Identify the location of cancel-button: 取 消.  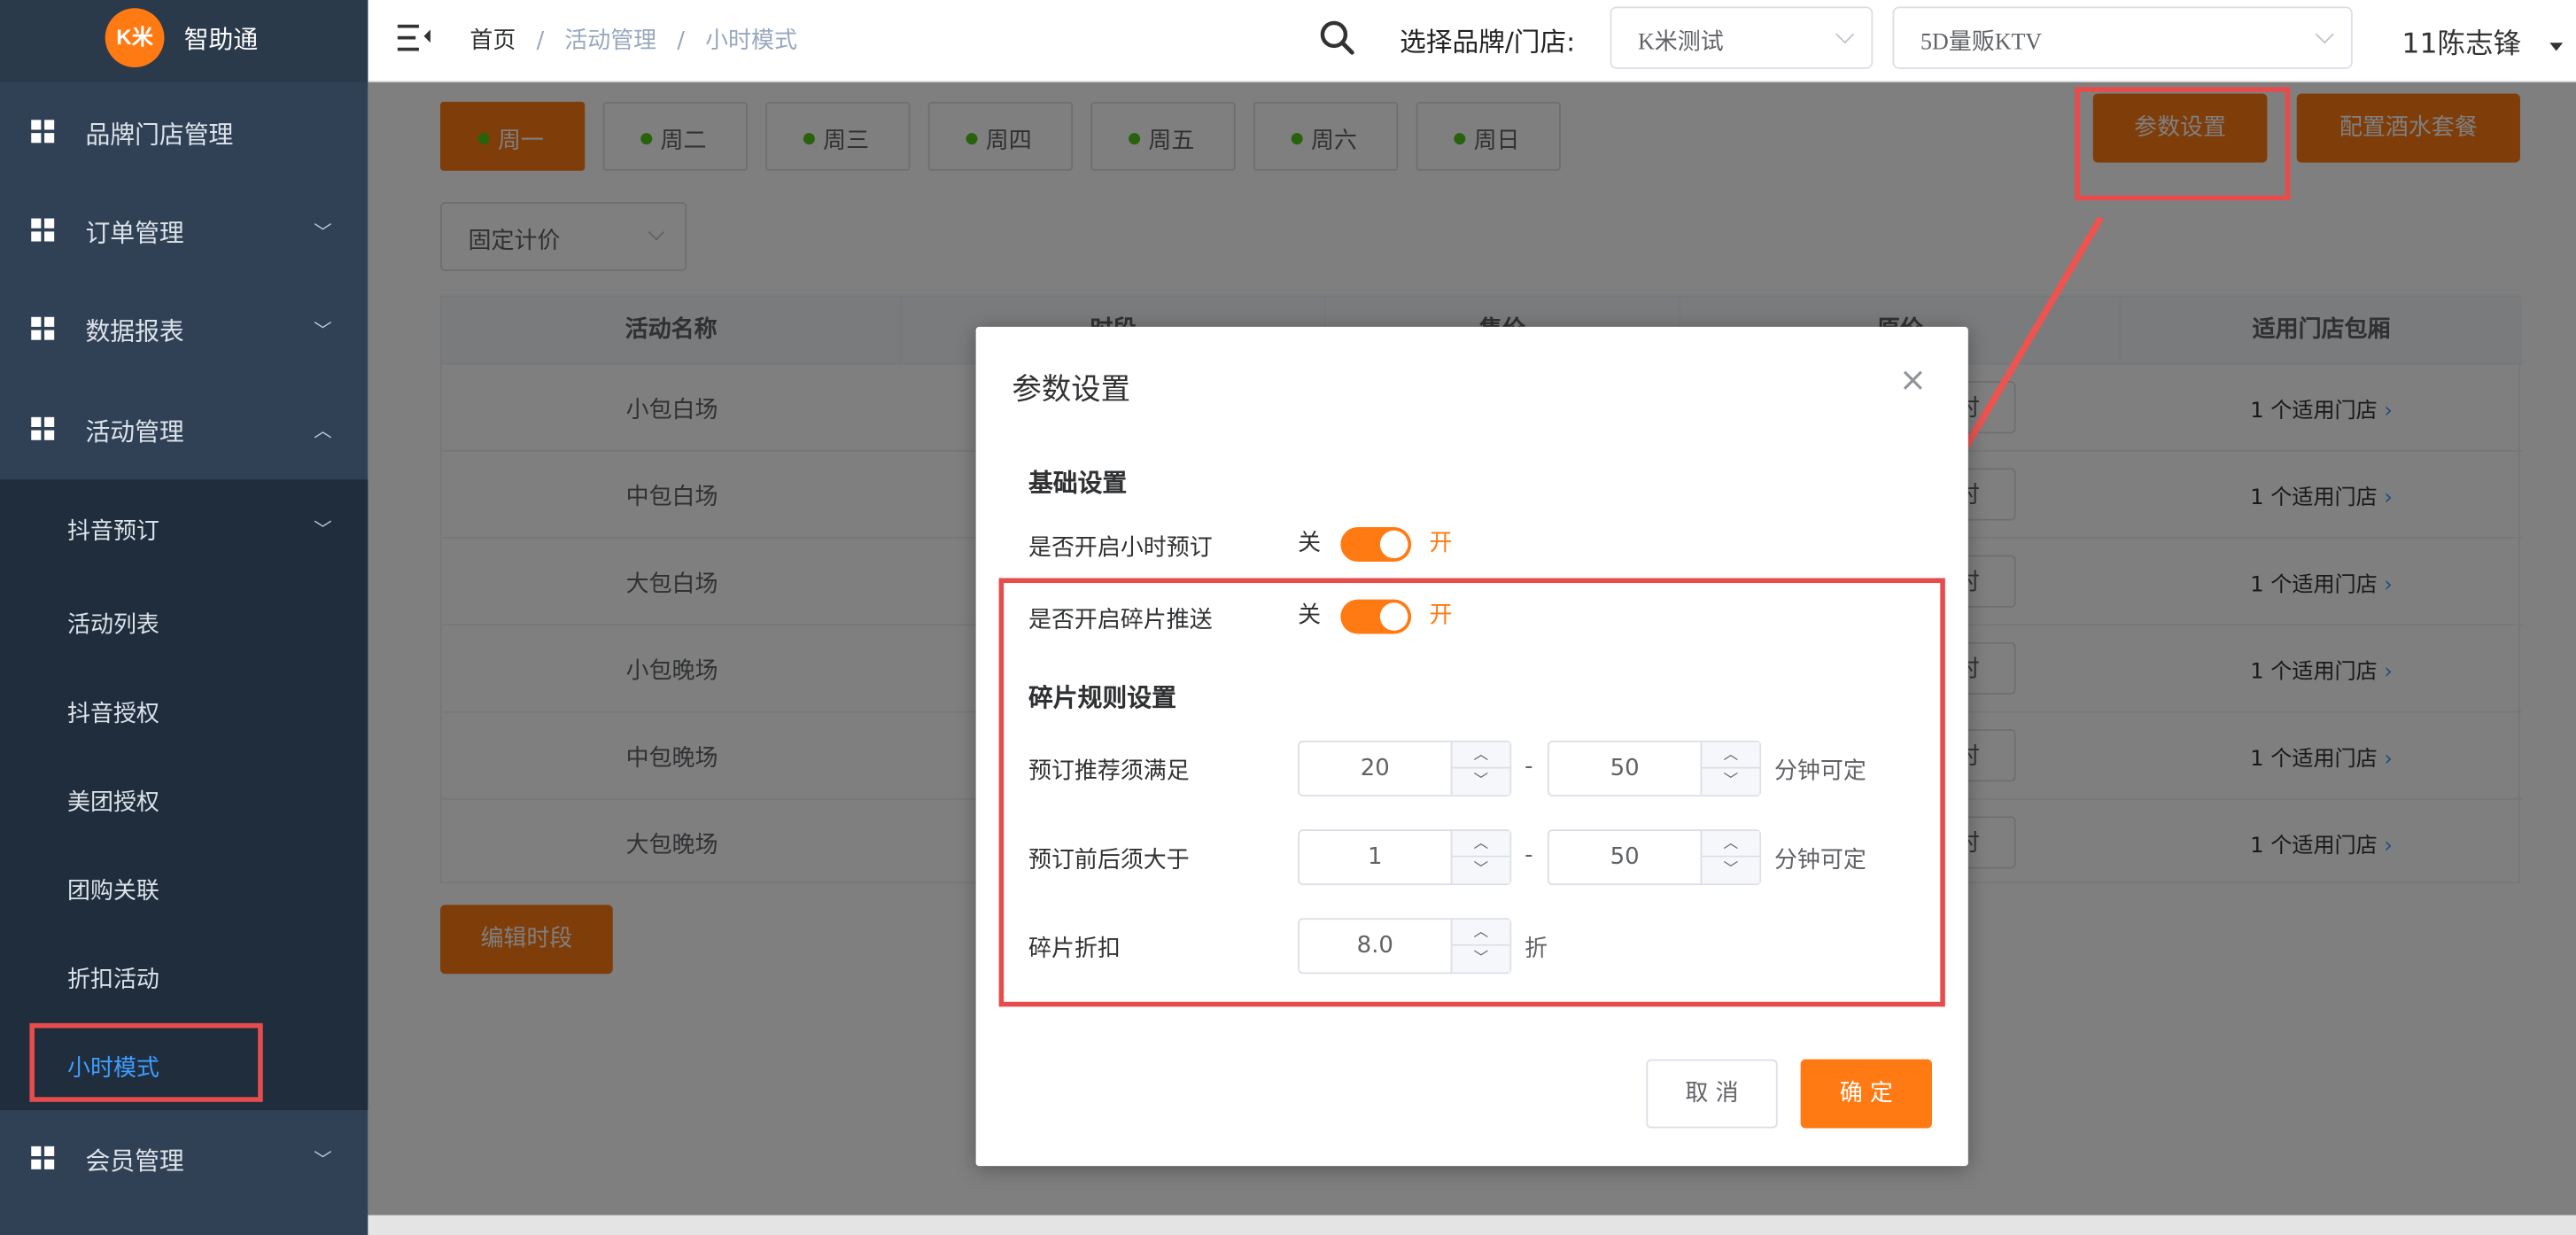
(1712, 1094).